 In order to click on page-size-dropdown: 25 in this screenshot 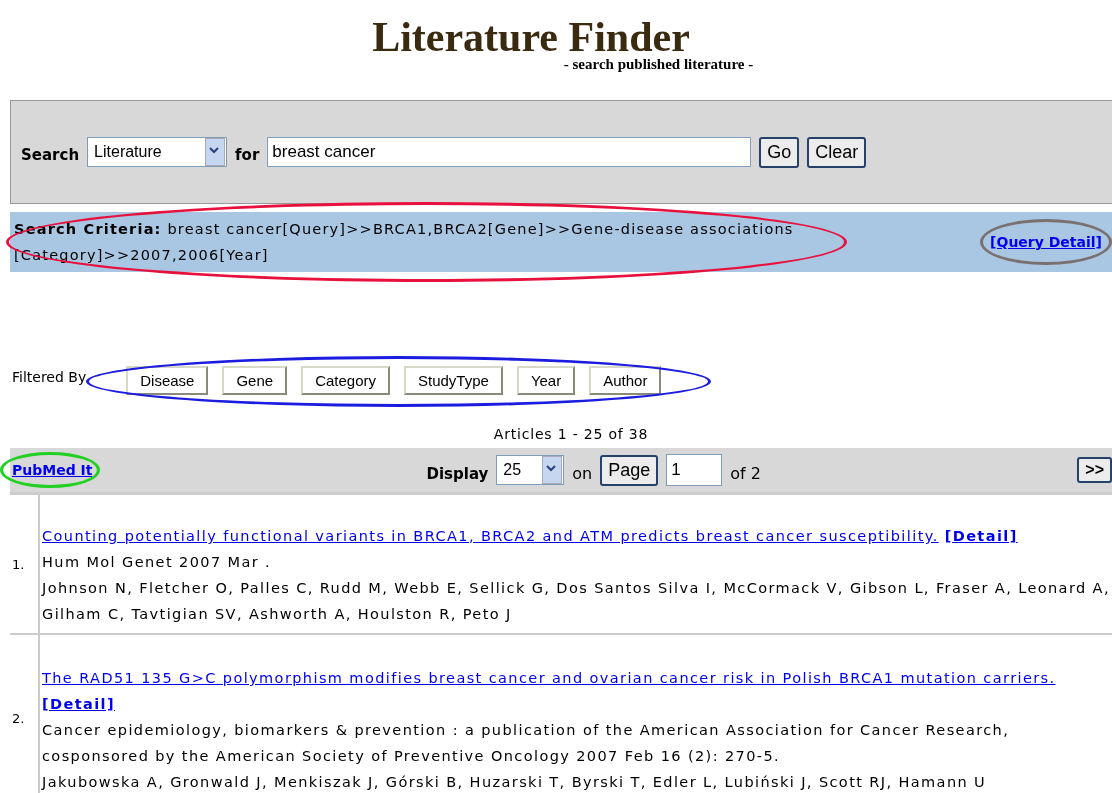, I will do `click(530, 470)`.